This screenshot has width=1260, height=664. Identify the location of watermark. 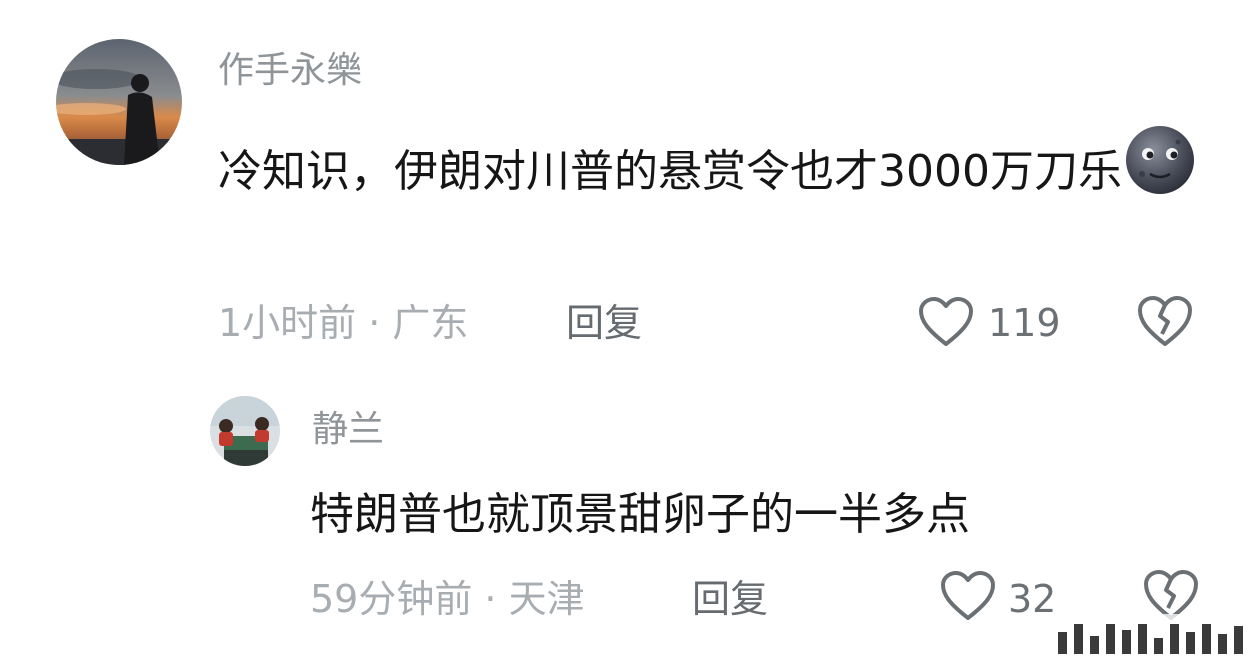
(1152, 637).